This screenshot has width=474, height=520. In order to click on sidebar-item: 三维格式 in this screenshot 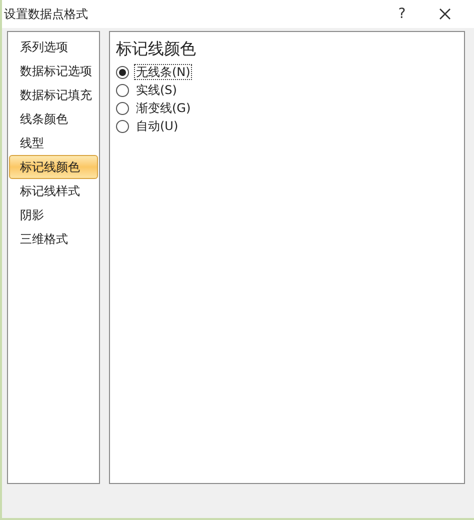, I will do `click(53, 239)`.